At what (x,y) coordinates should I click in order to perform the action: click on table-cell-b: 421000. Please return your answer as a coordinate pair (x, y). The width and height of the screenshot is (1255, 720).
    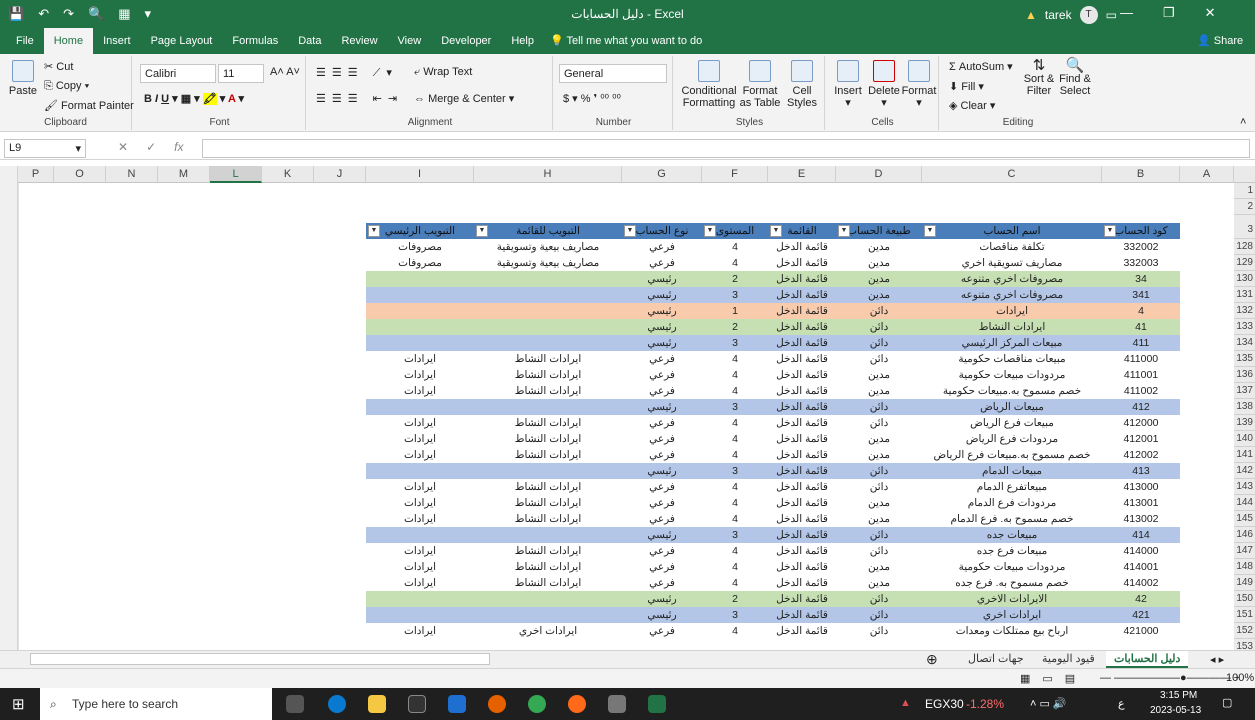
    Looking at the image, I should click on (1141, 631).